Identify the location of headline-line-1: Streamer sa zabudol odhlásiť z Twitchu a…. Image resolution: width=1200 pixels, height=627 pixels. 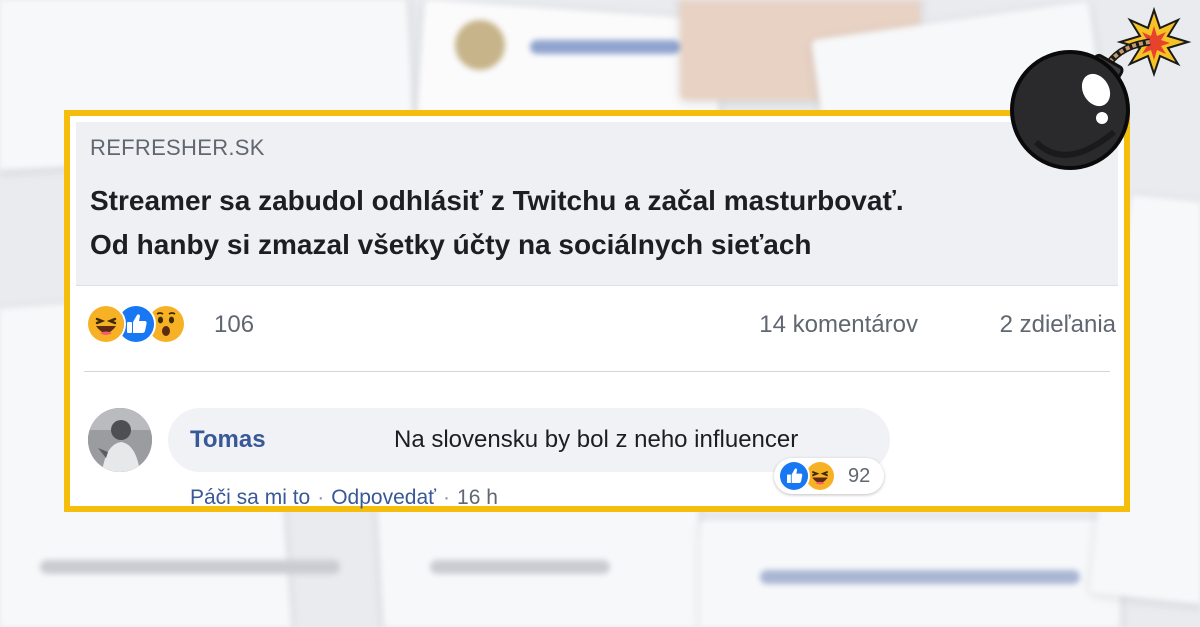
(497, 200).